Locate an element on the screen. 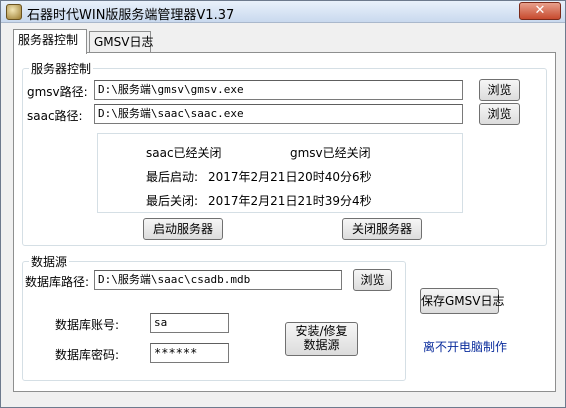 Image resolution: width=566 pixels, height=408 pixels. install-datasource-line1: 安装/修复 is located at coordinates (321, 331).